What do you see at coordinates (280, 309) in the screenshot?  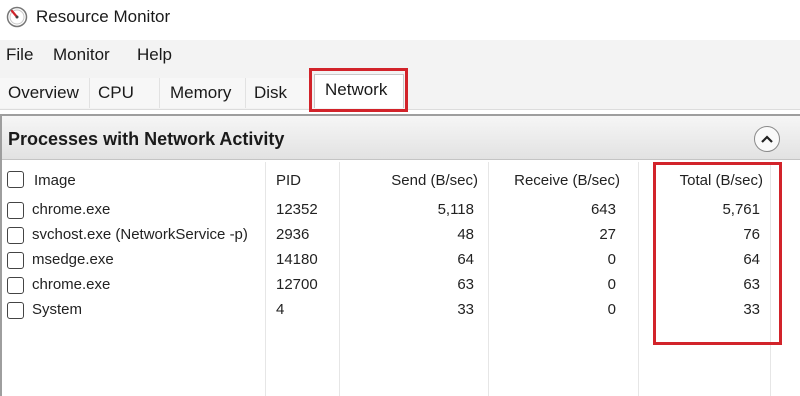 I see `cell-pid: 4` at bounding box center [280, 309].